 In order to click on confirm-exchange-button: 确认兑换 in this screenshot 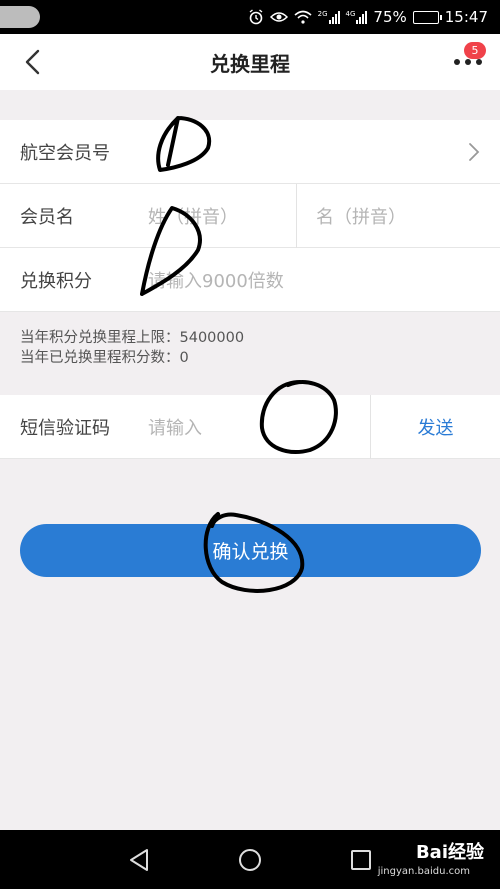, I will do `click(250, 550)`.